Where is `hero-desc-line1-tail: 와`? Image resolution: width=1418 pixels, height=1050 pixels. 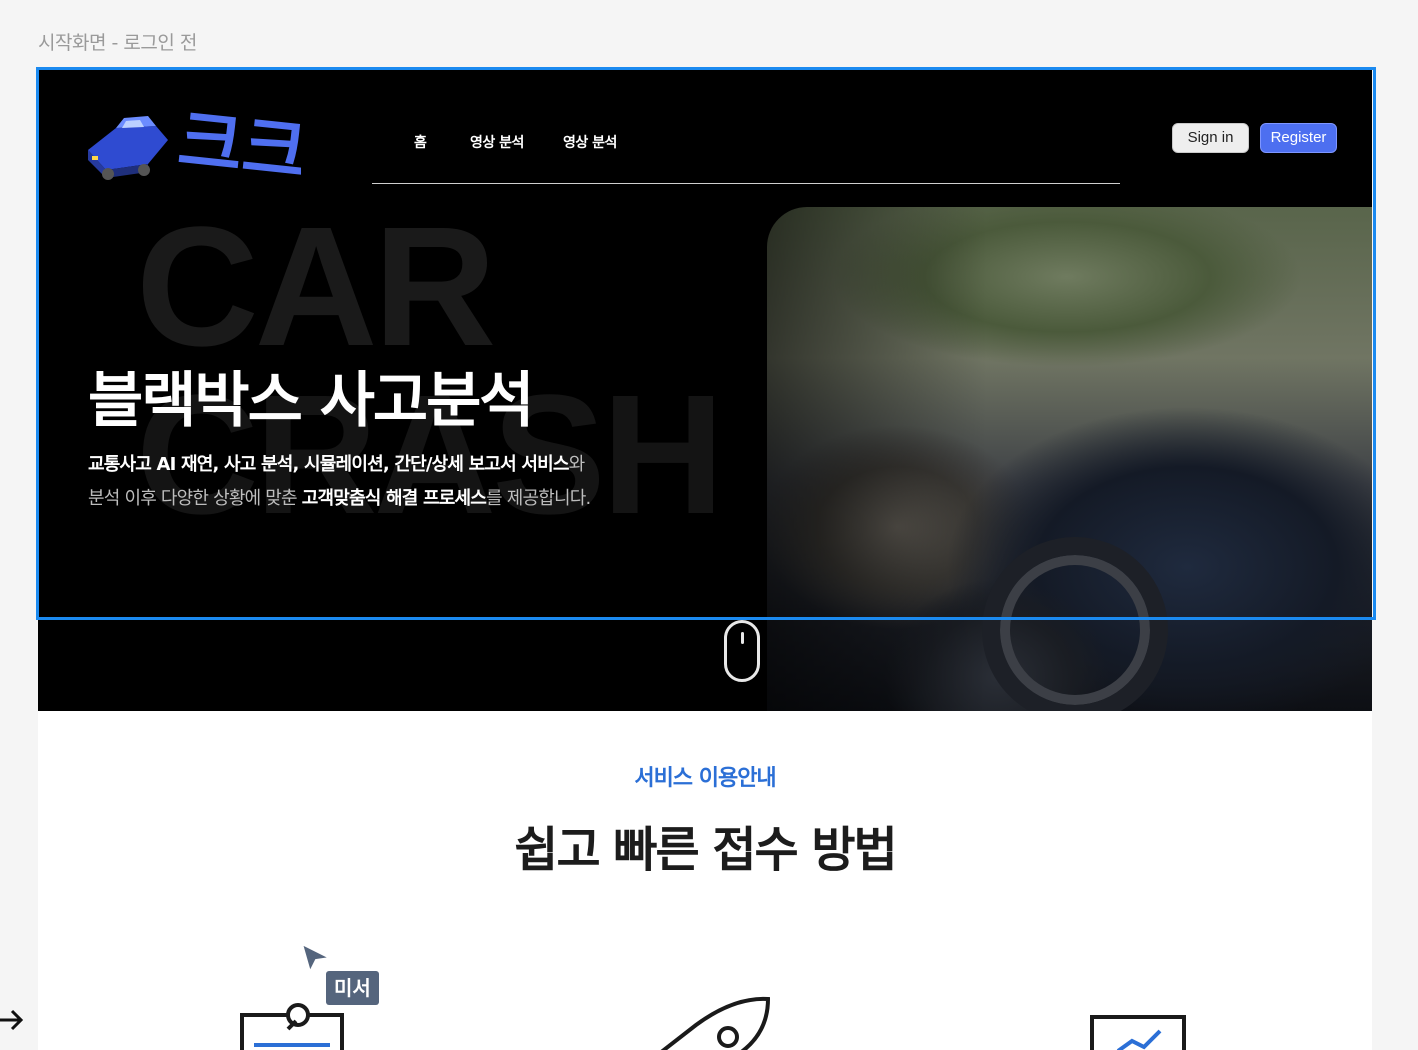 hero-desc-line1-tail: 와 is located at coordinates (577, 464).